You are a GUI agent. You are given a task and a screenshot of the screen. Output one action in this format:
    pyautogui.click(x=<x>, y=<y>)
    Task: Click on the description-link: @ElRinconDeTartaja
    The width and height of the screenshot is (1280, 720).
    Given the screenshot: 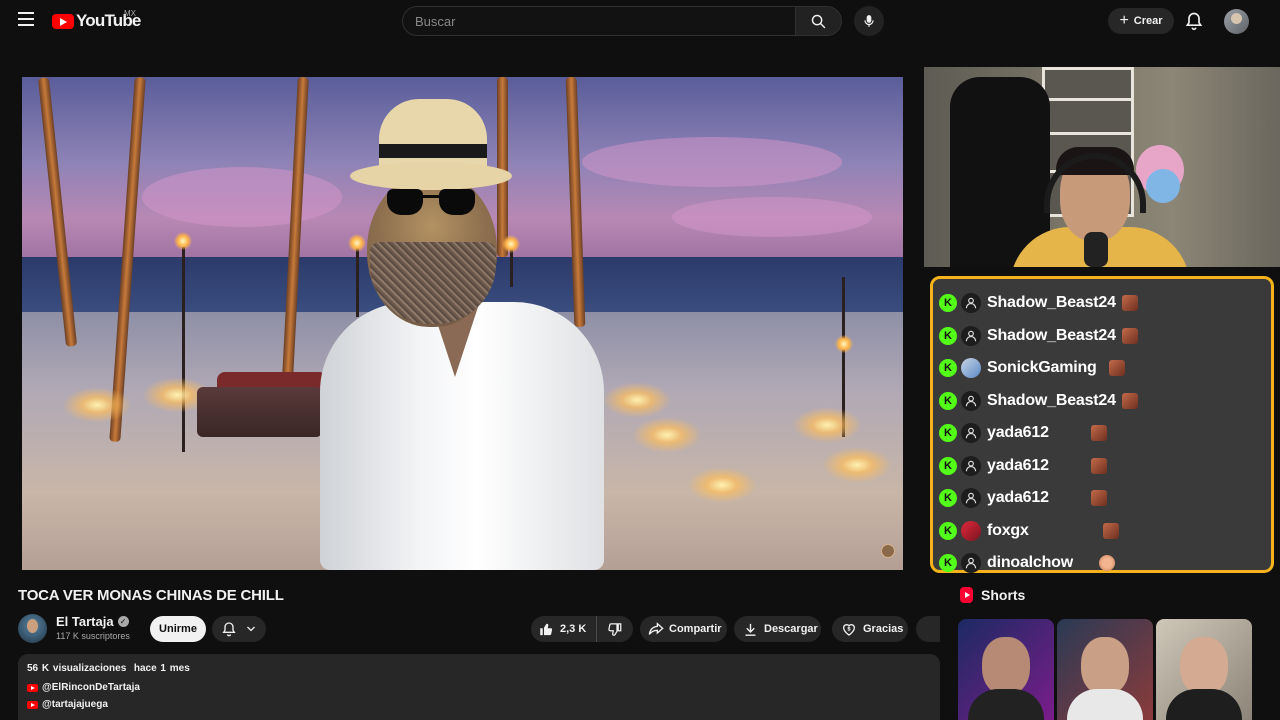 What is the action you would take?
    pyautogui.click(x=483, y=687)
    